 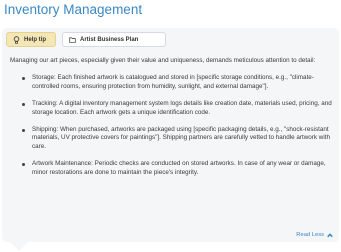 What do you see at coordinates (16, 39) in the screenshot?
I see `lightbulb-icon` at bounding box center [16, 39].